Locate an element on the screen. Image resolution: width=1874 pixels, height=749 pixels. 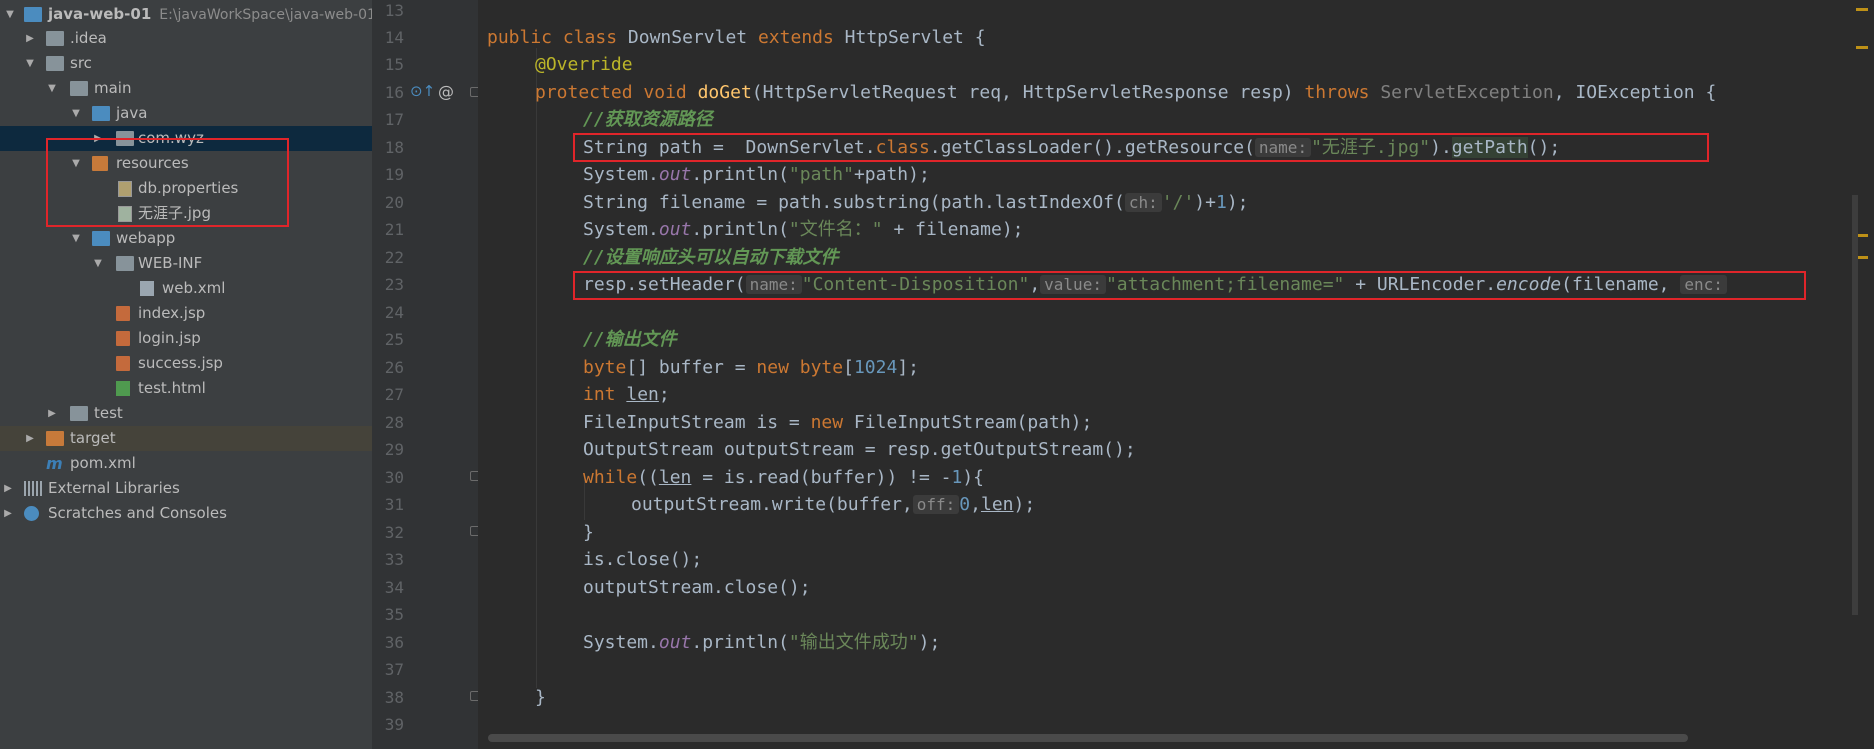
tree-item-web-inf: ▼ WEB-INF is located at coordinates (186, 263).